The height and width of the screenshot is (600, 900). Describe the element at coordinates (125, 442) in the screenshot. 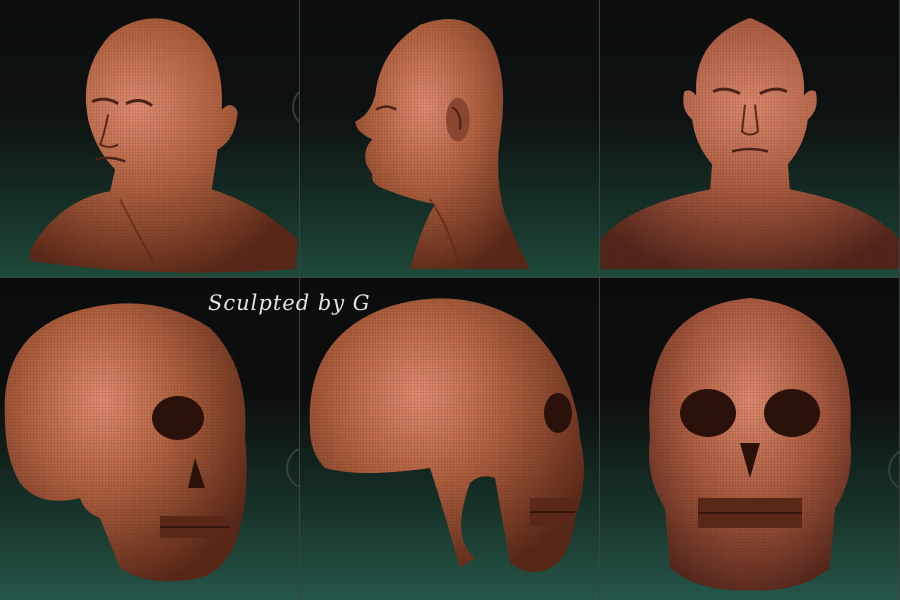

I see `skull-three-quarter-sculpt` at that location.